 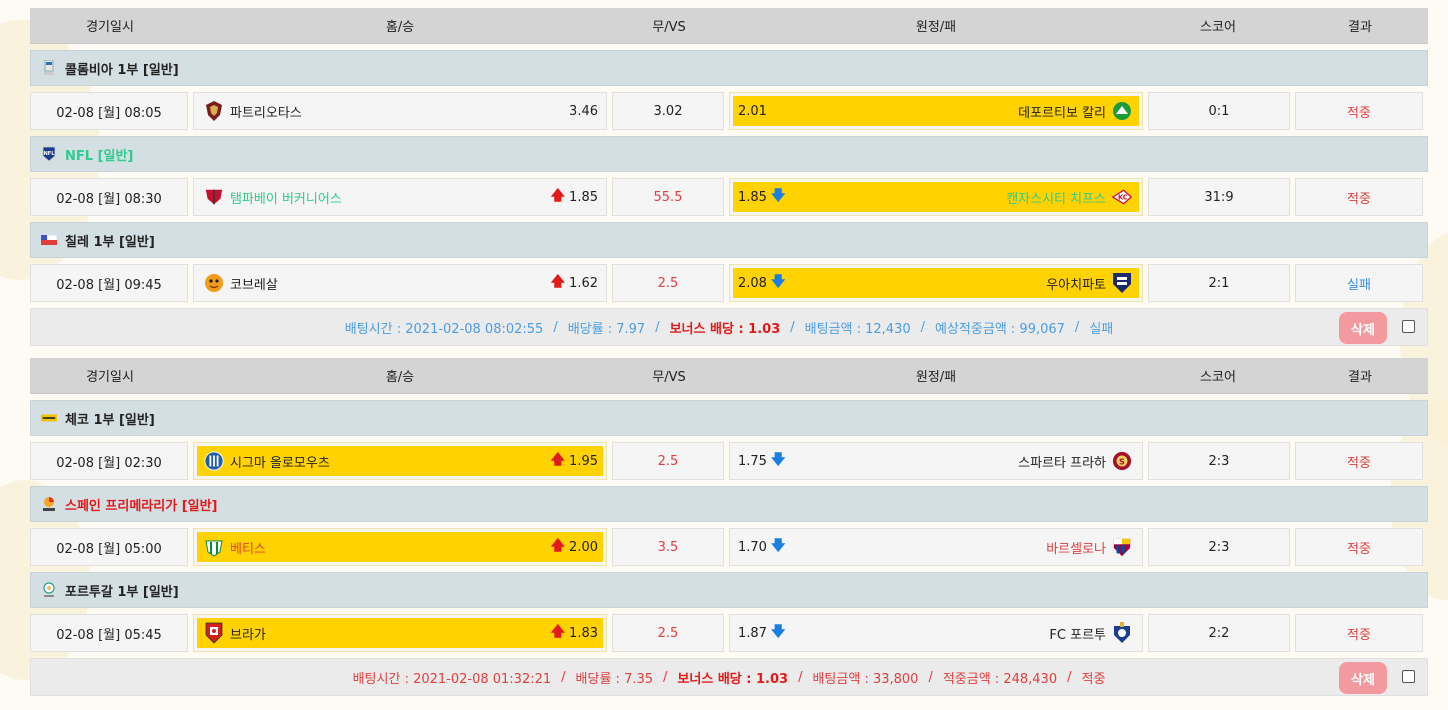 I want to click on win-amount: 적중금액 : 248,430, so click(x=1000, y=679).